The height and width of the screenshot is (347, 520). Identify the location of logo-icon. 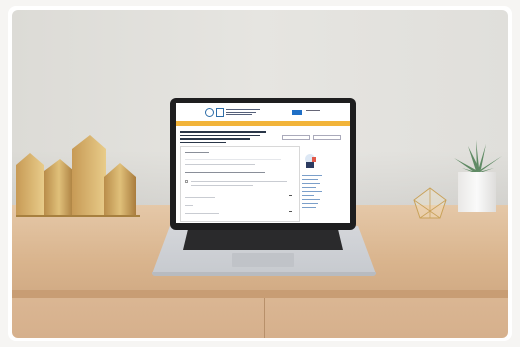
(220, 112).